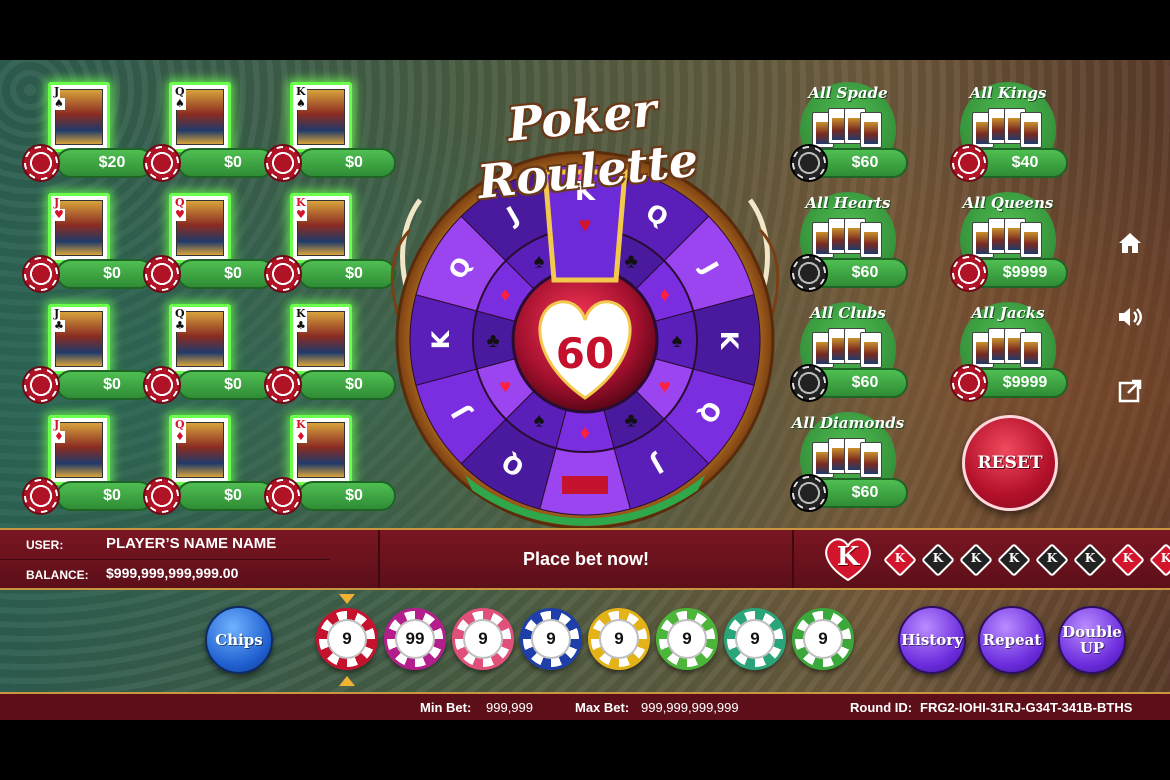 This screenshot has height=780, width=1170. Describe the element at coordinates (690, 707) in the screenshot. I see `max-bet-value: 999,999,999,999` at that location.